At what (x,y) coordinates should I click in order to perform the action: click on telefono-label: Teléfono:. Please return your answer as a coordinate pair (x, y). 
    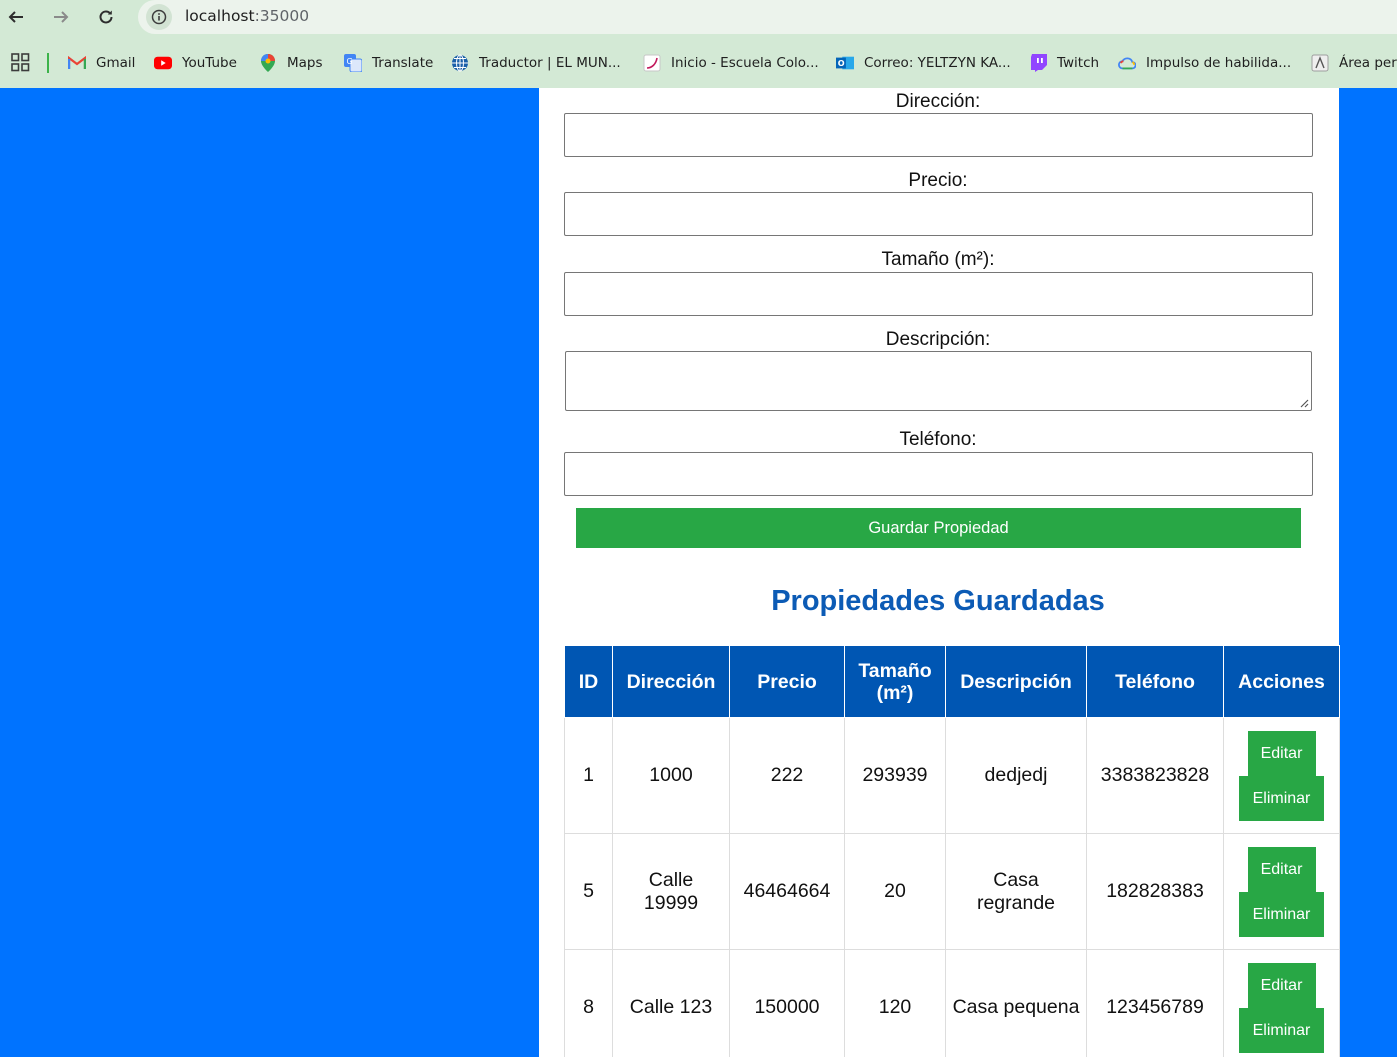
    Looking at the image, I should click on (938, 439).